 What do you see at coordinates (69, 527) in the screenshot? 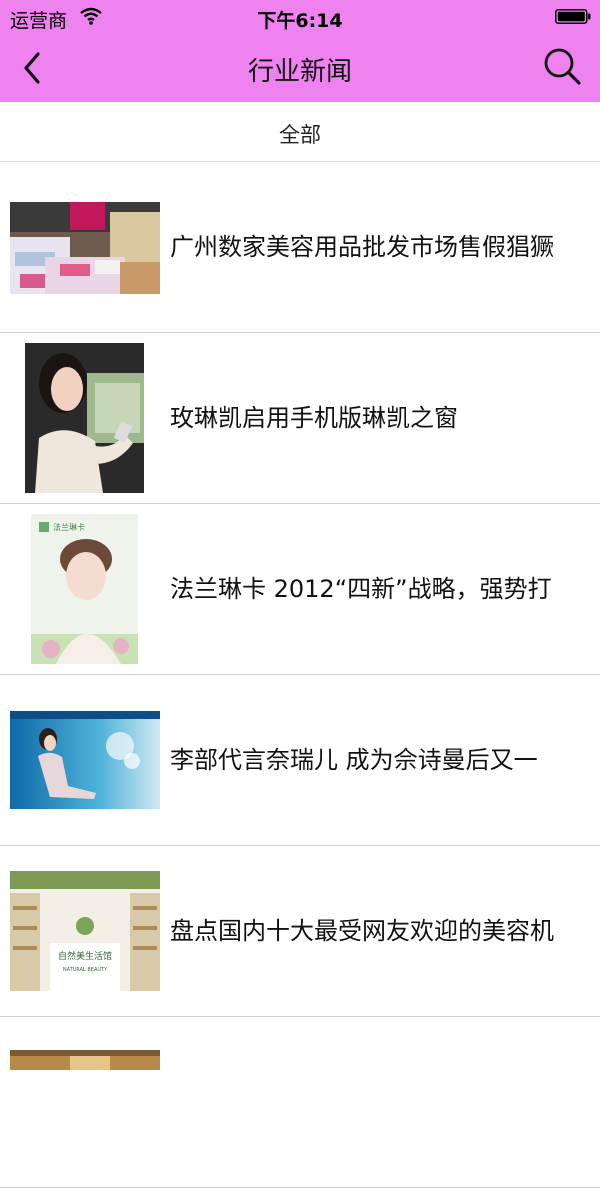
I see `brand-logo-text: 法兰琳卡` at bounding box center [69, 527].